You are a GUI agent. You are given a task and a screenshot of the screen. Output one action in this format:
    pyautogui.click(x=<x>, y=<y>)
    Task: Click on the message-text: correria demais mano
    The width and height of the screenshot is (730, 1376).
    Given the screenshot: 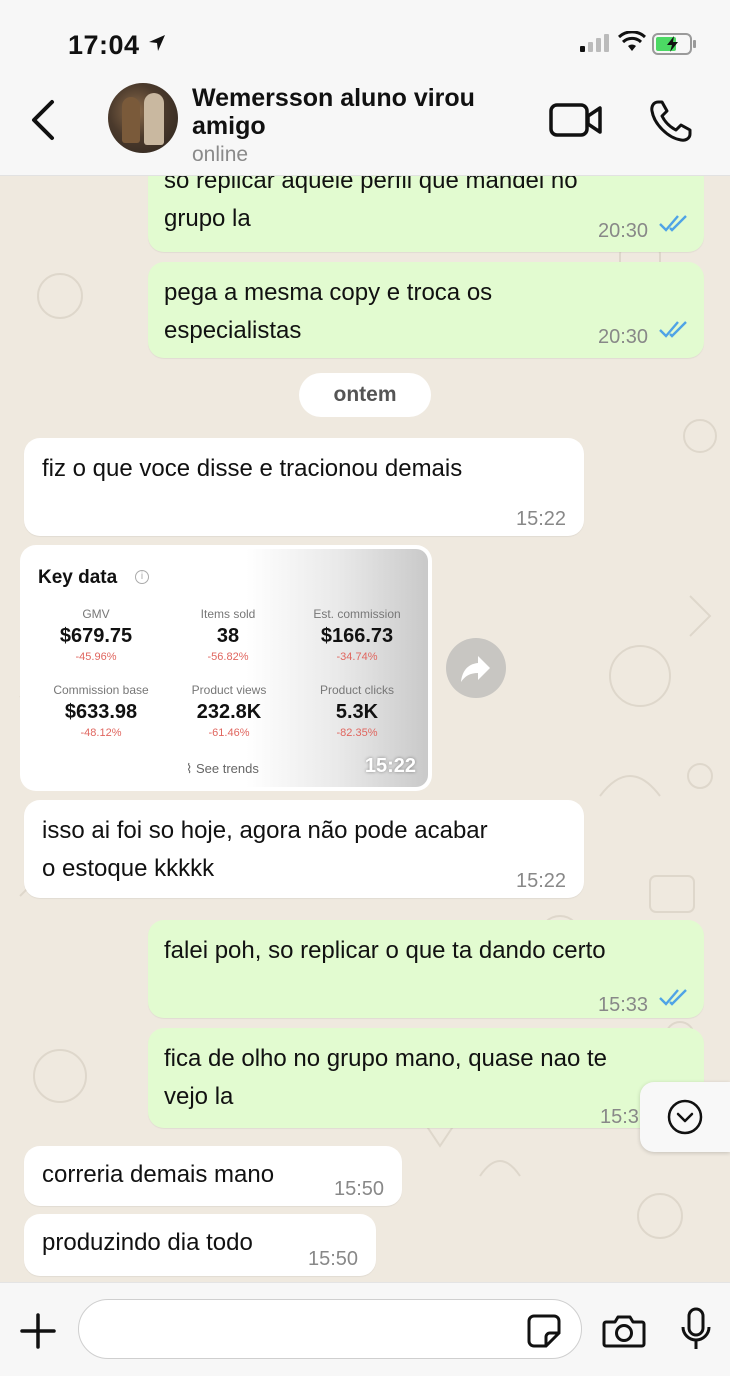 What is the action you would take?
    pyautogui.click(x=158, y=1174)
    